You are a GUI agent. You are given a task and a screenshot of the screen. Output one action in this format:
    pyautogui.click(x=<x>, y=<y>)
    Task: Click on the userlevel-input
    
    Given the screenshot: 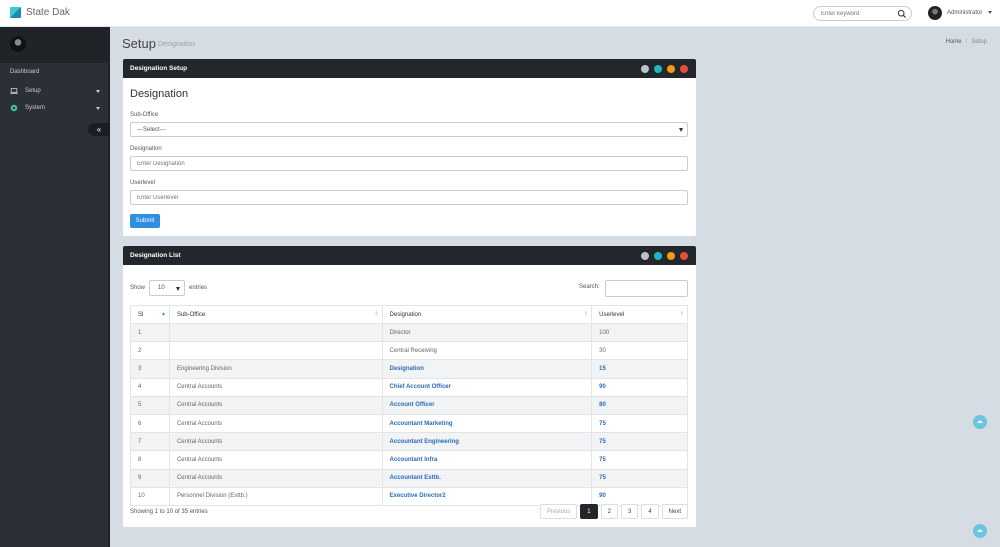 What is the action you would take?
    pyautogui.click(x=409, y=197)
    